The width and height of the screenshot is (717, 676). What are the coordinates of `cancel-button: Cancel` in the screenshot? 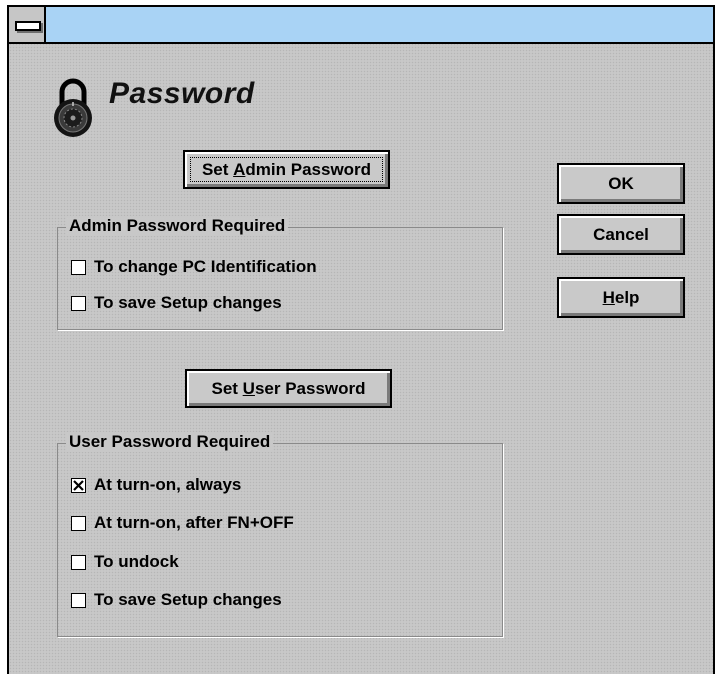 It's located at (621, 234).